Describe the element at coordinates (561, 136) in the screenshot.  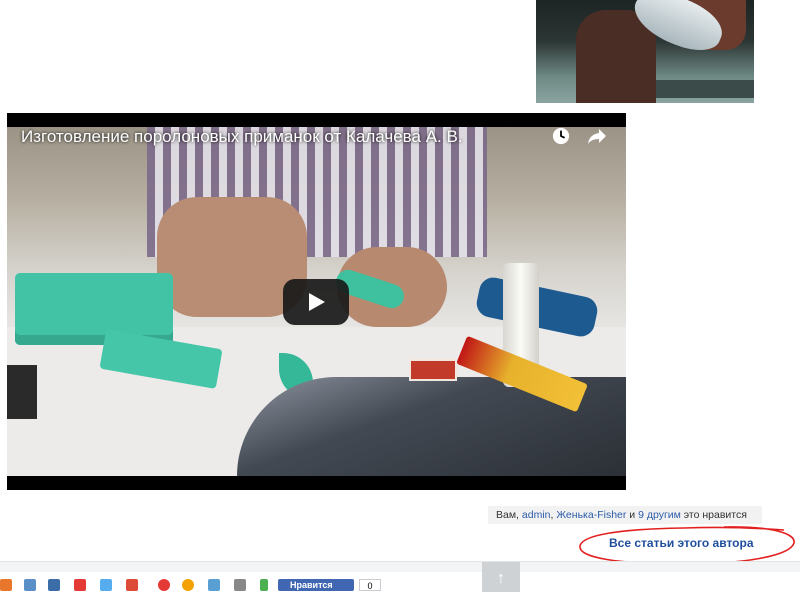
I see `watch-later-icon` at that location.